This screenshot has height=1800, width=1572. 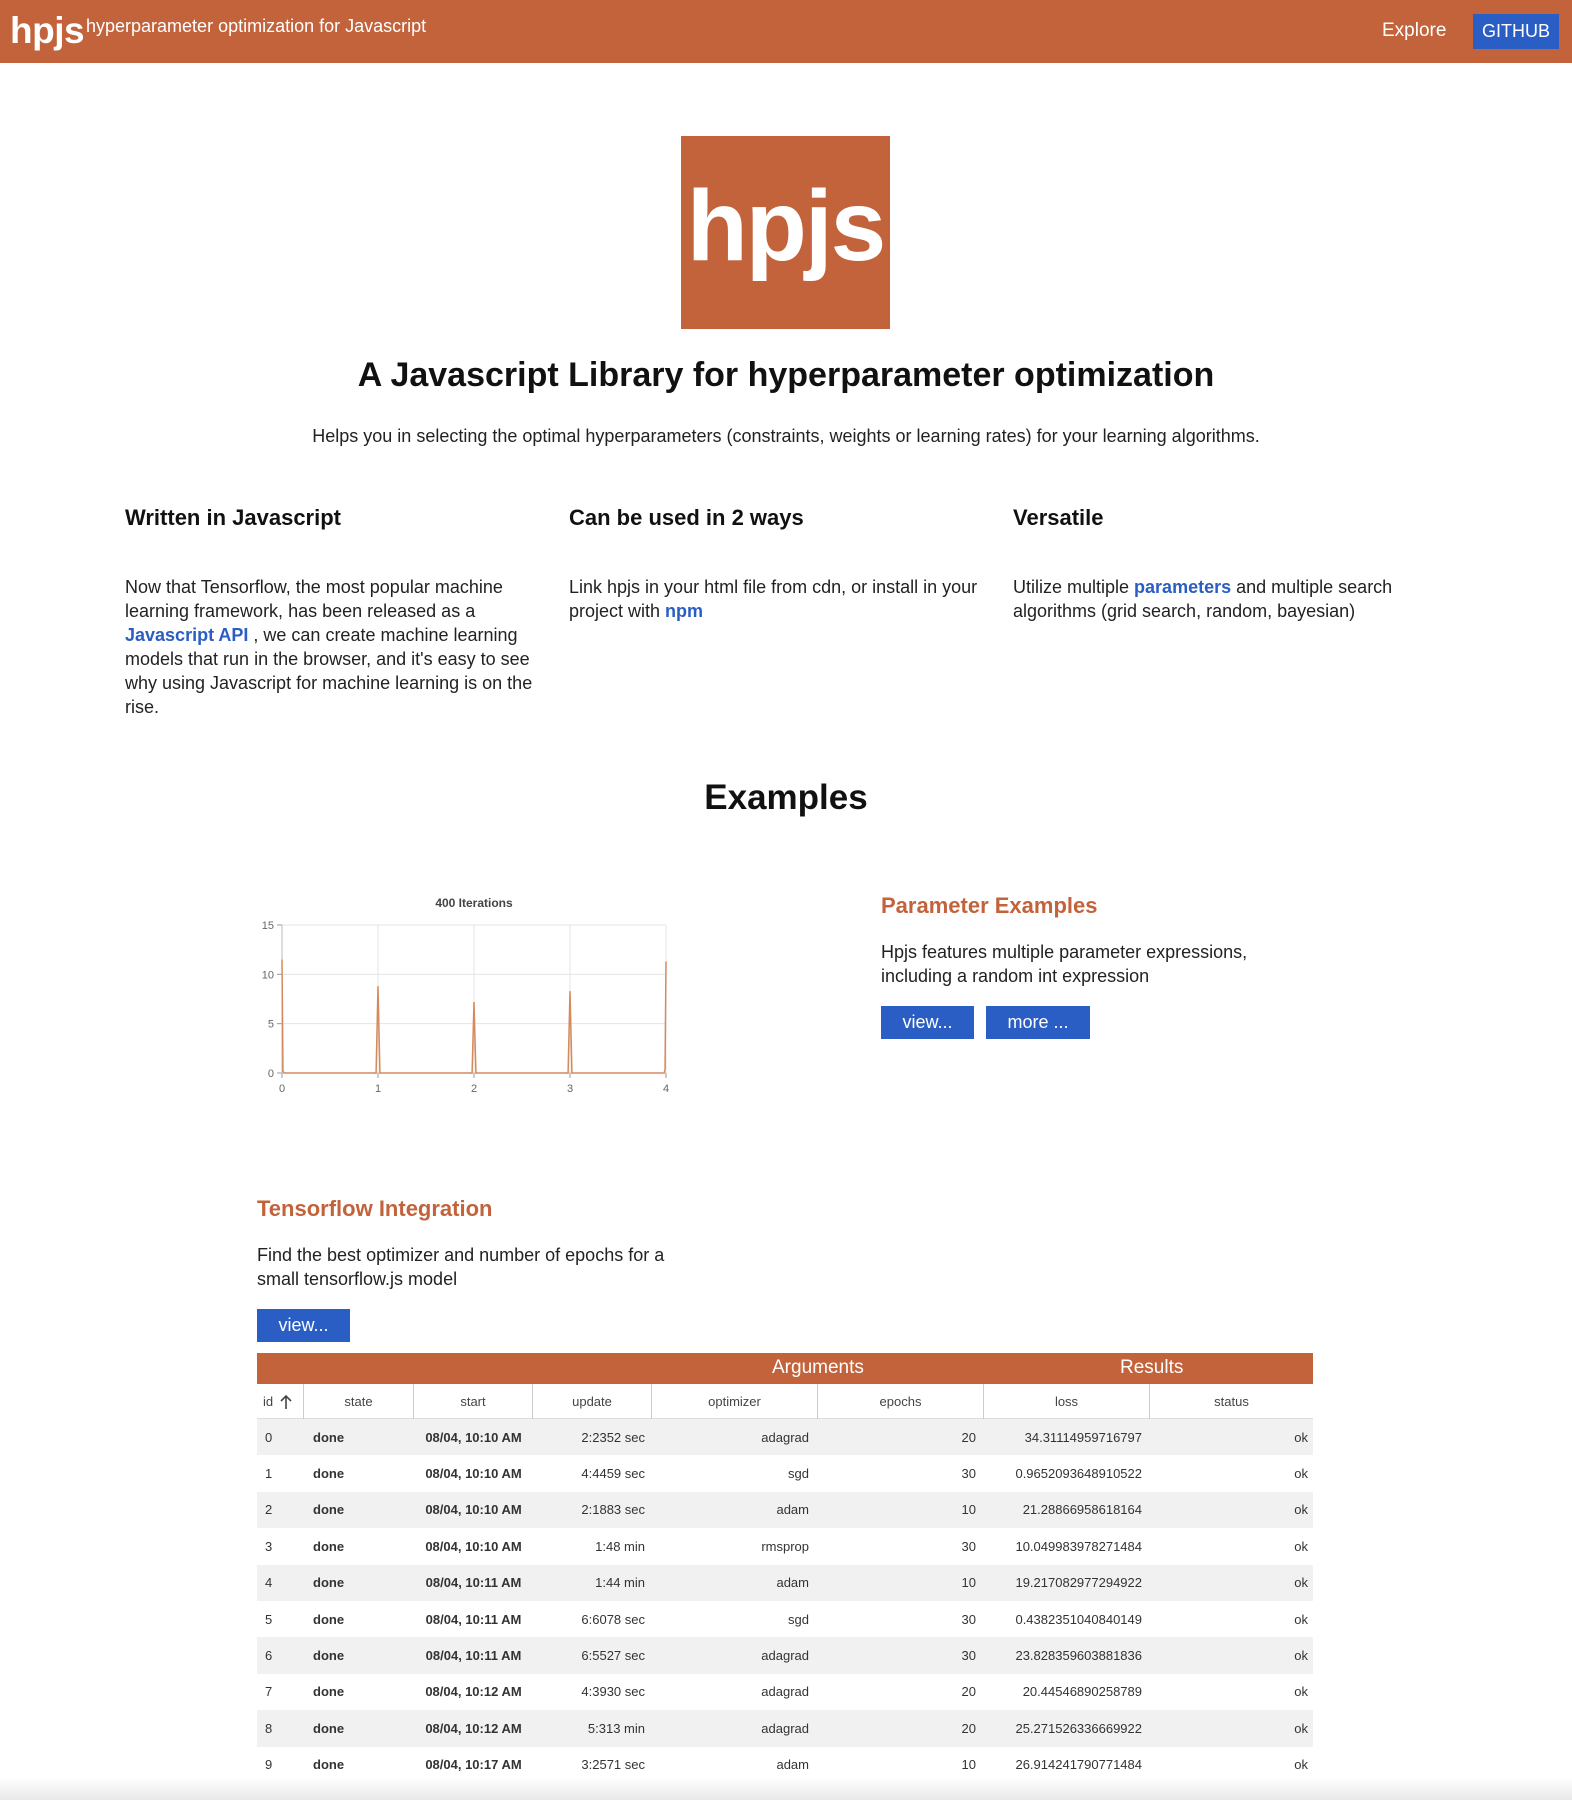 What do you see at coordinates (465, 995) in the screenshot?
I see `iterations-chart: 400 Iterations 0 5 10 15 0 1 2 3 4` at bounding box center [465, 995].